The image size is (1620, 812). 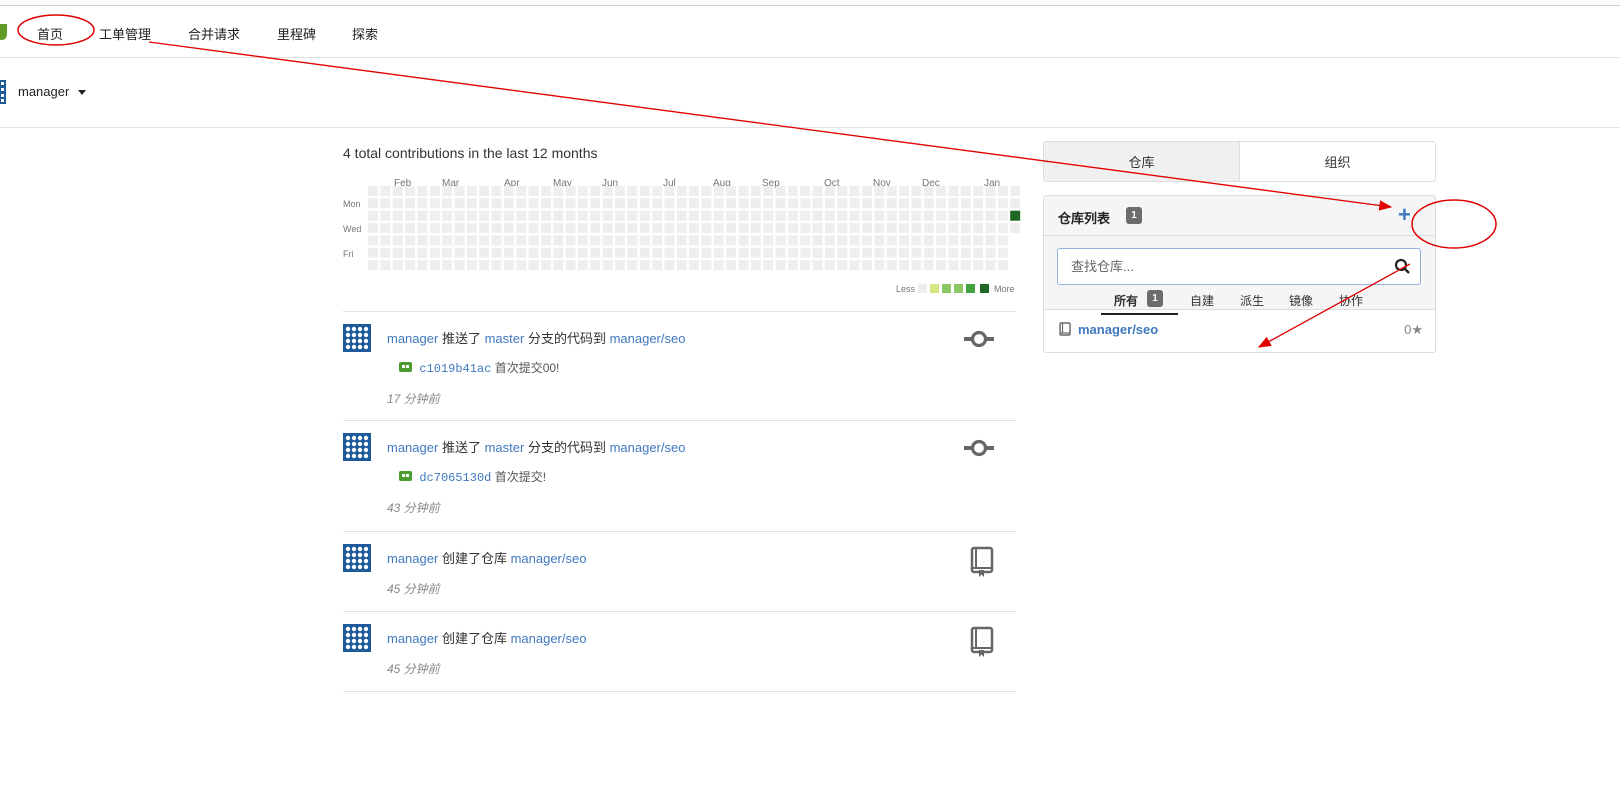 What do you see at coordinates (1239, 329) in the screenshot?
I see `repo-list-item: manager/seo 0★` at bounding box center [1239, 329].